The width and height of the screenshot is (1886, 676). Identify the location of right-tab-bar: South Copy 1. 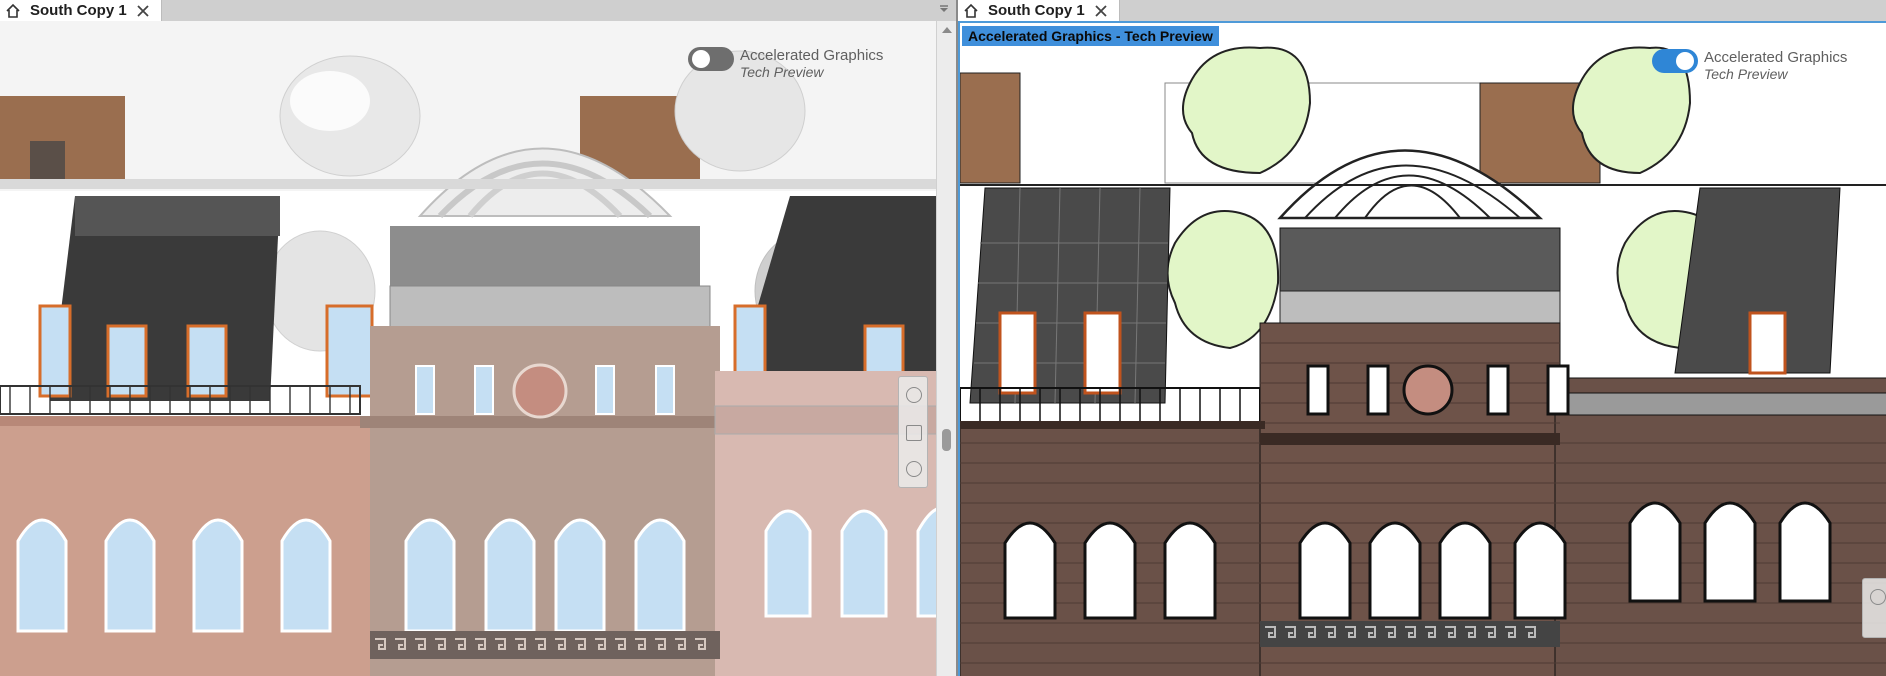
(1422, 10).